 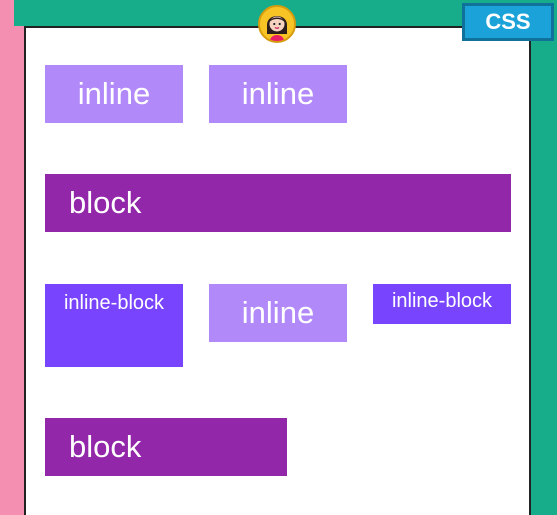 I want to click on girl-avatar-icon, so click(x=277, y=24).